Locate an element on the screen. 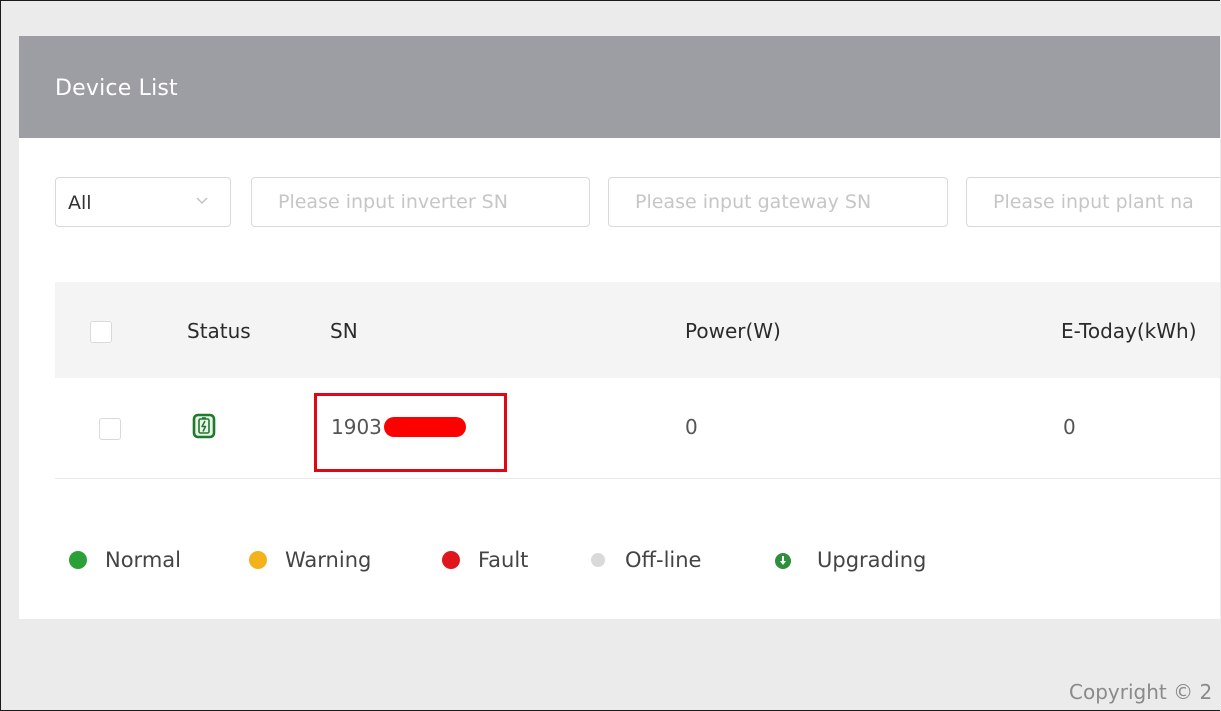 The height and width of the screenshot is (711, 1221). table-row: 1903 0 0 is located at coordinates (637, 428).